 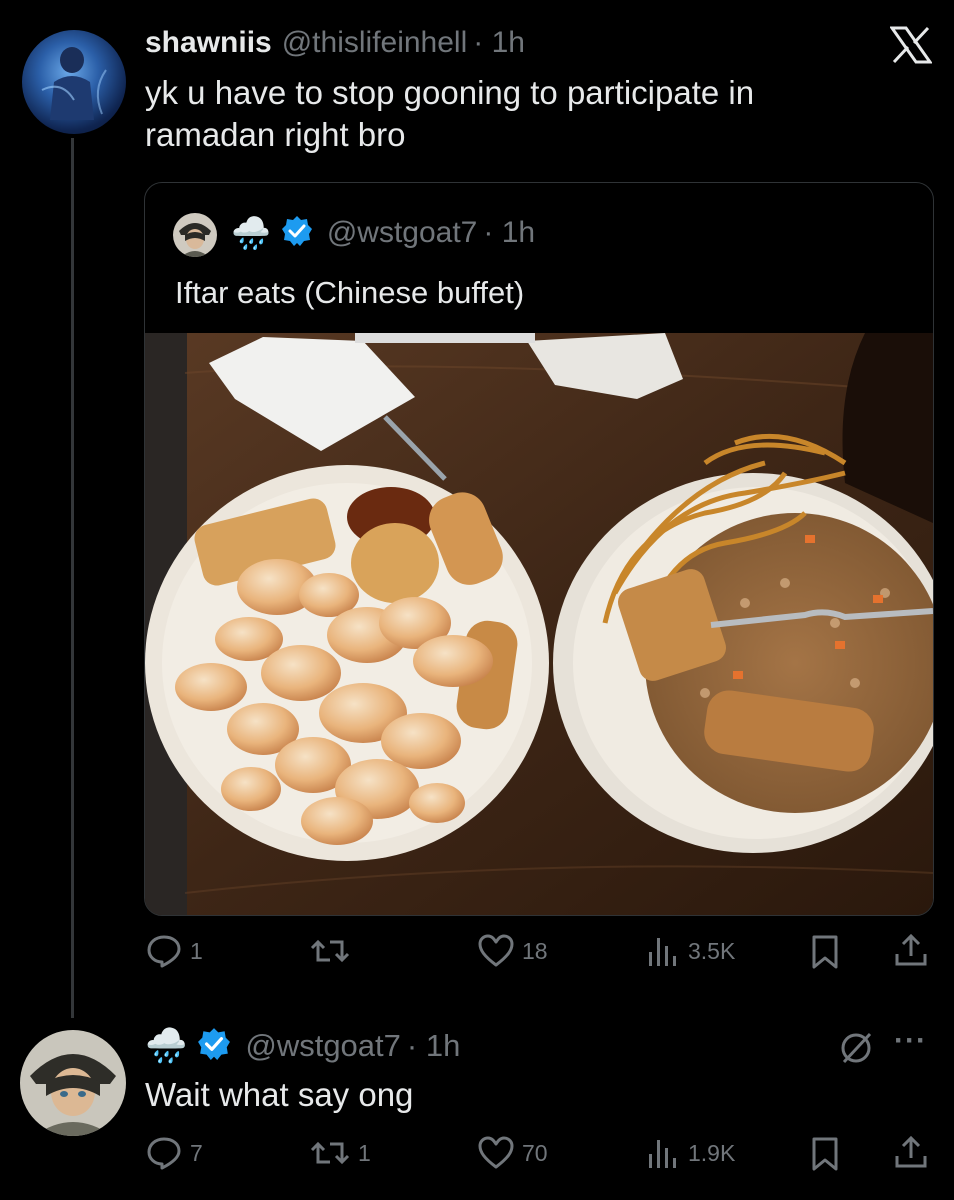 What do you see at coordinates (275, 134) in the screenshot?
I see `post-text-line-2: ramadan right bro` at bounding box center [275, 134].